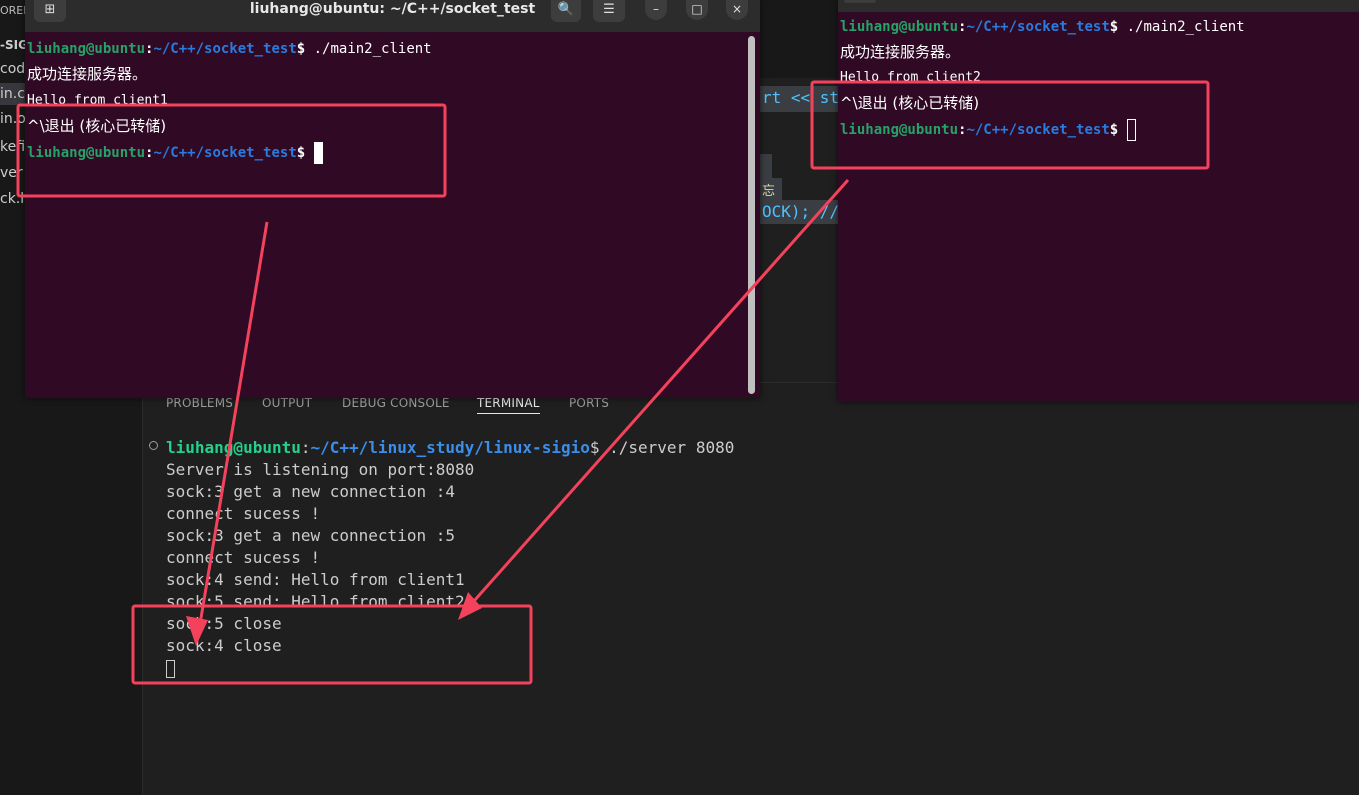 This screenshot has width=1359, height=795. I want to click on terminal-output-line: sock:4 close, so click(224, 645).